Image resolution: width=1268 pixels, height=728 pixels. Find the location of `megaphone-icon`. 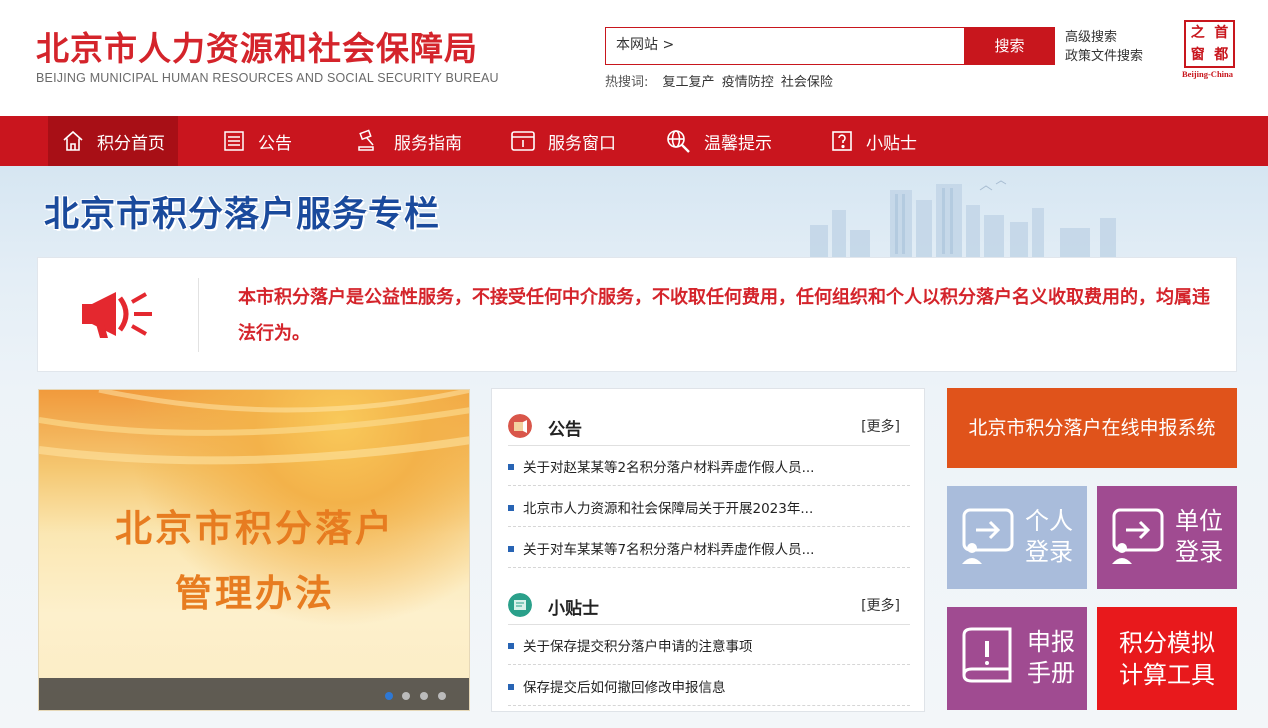

megaphone-icon is located at coordinates (117, 315).